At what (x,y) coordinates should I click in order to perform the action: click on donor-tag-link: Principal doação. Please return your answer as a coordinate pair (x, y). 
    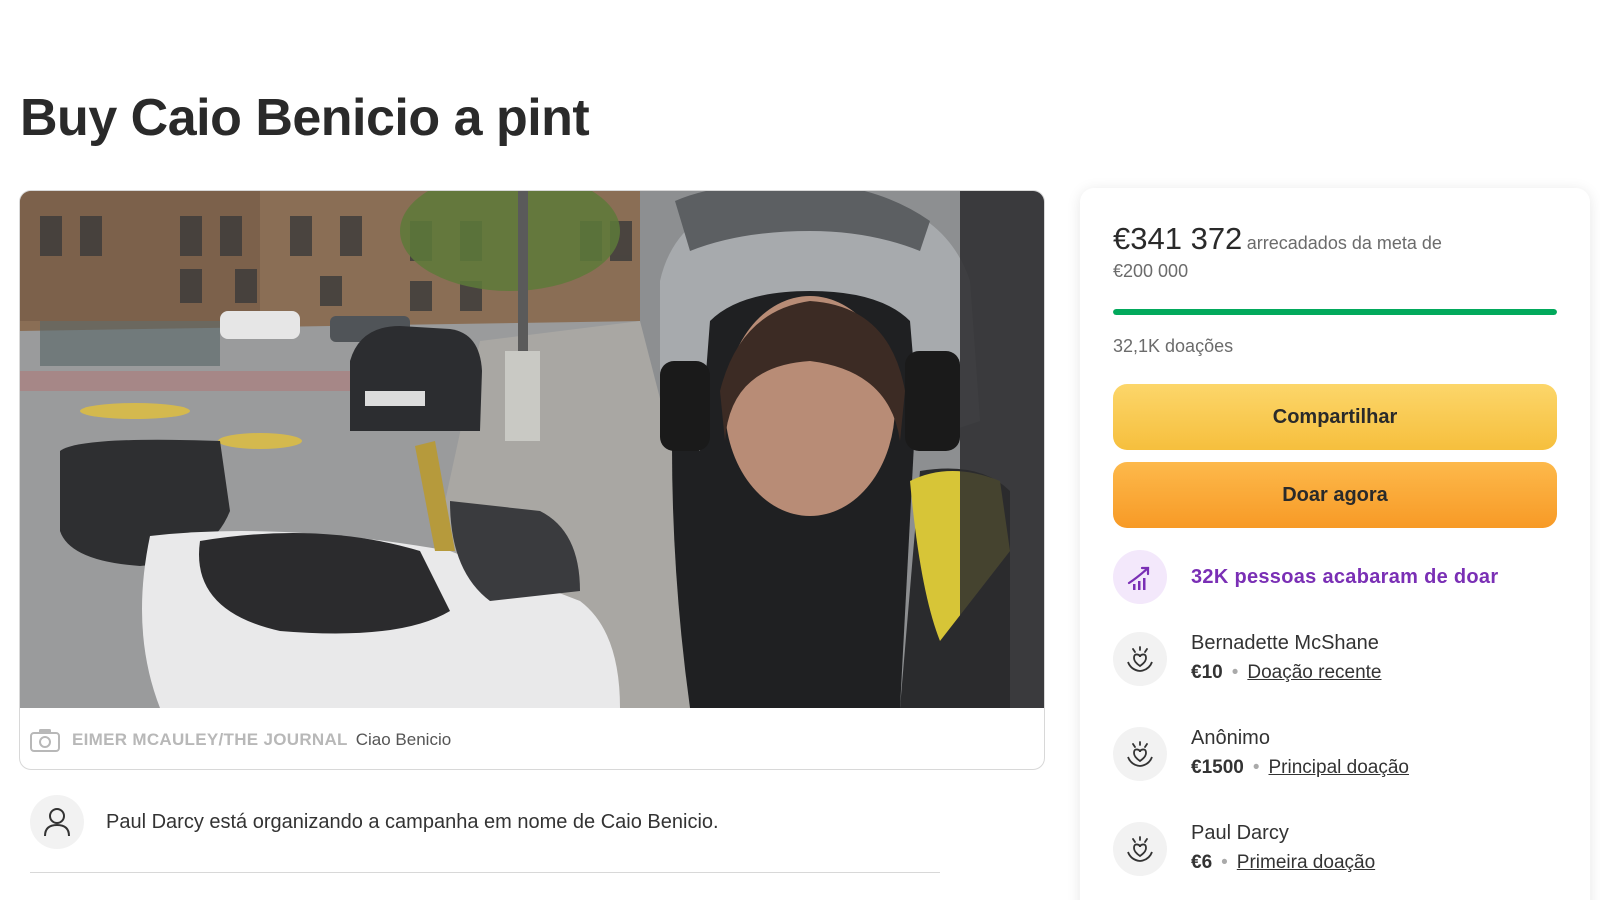
    Looking at the image, I should click on (1339, 767).